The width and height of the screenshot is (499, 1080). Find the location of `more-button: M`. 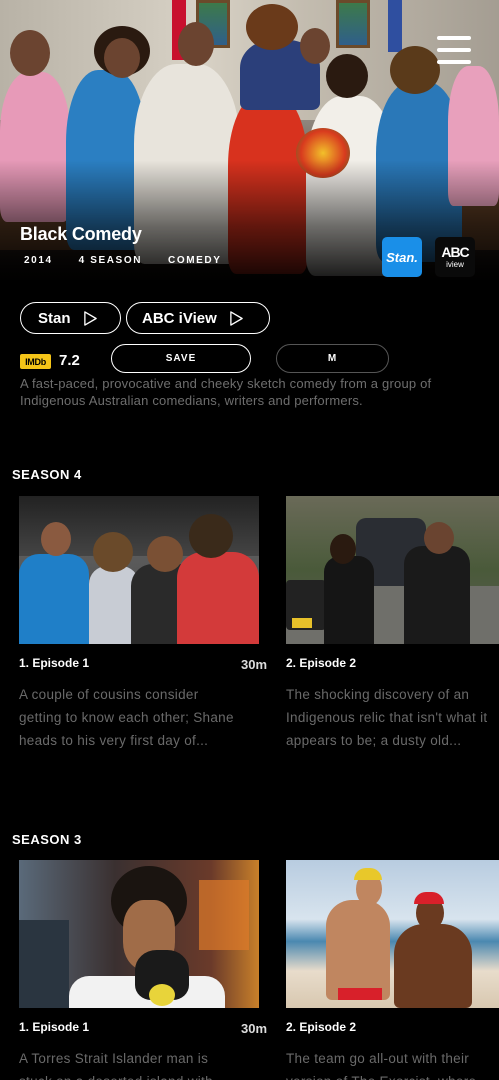

more-button: M is located at coordinates (332, 358).